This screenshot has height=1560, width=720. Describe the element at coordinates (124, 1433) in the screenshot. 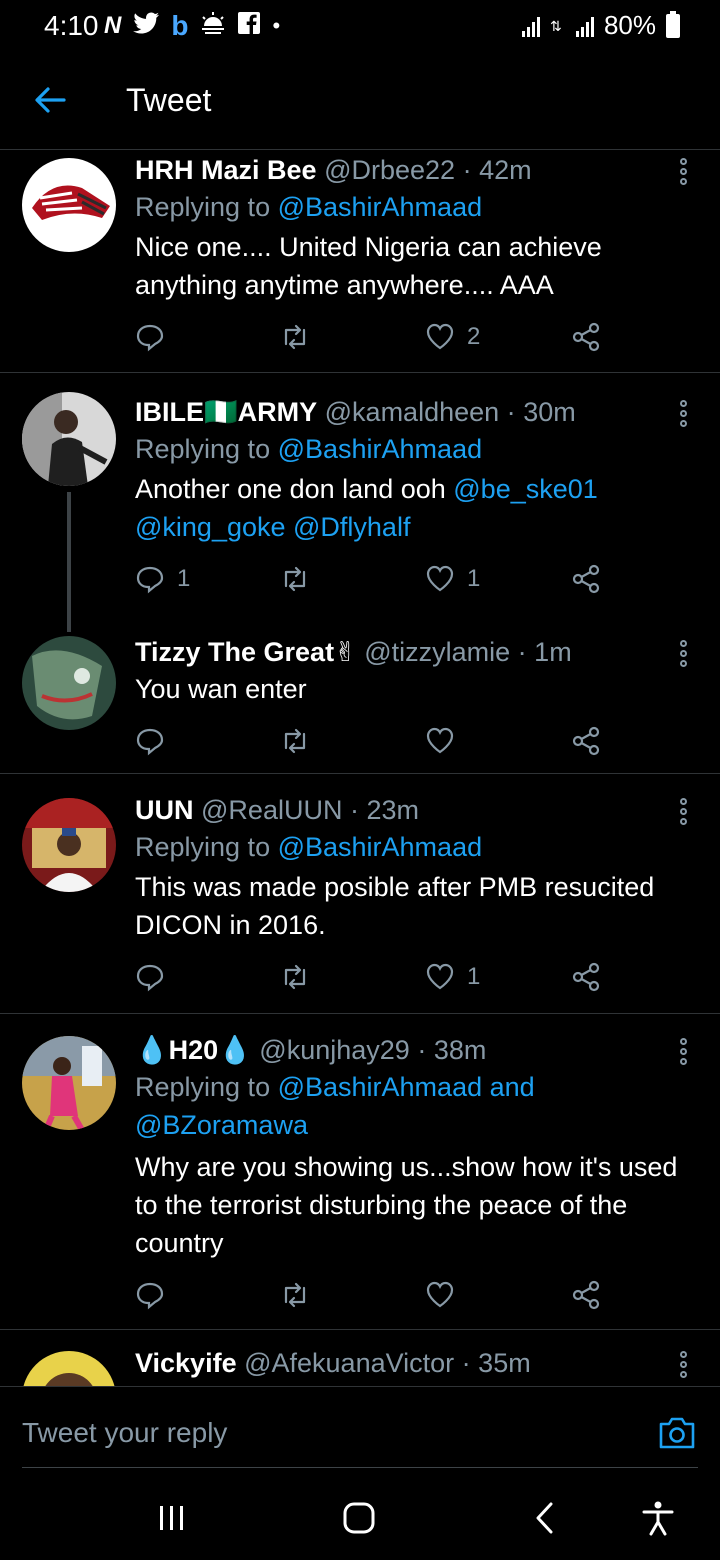

I see `reply-input: Tweet your reply` at that location.